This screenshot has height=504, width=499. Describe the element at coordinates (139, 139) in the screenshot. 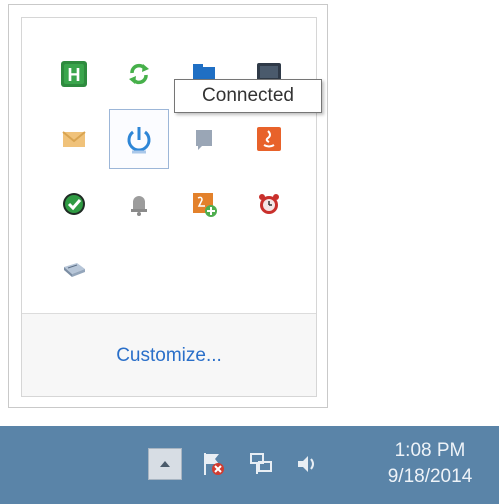

I see `power-icon` at that location.